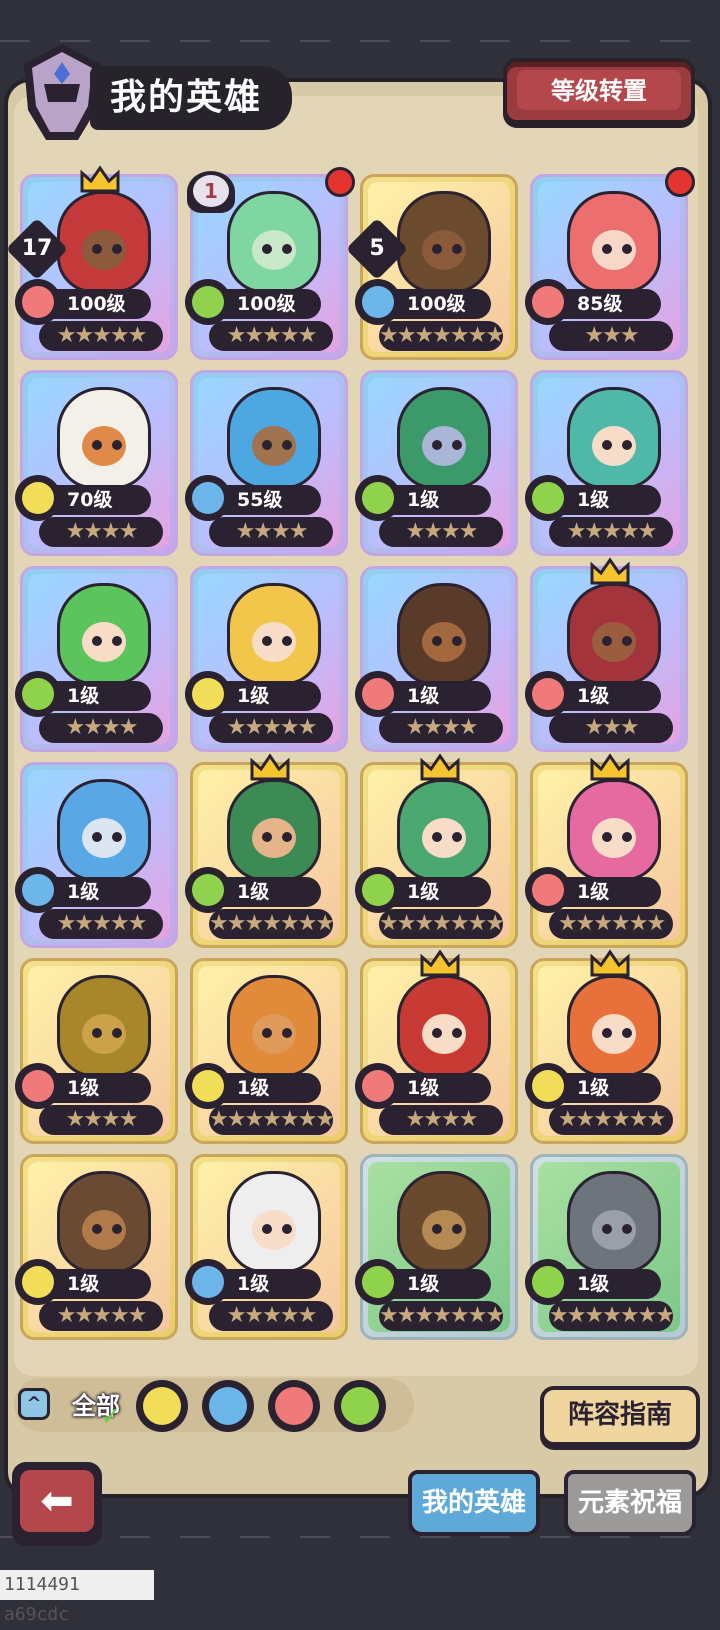 This screenshot has width=720, height=1630. What do you see at coordinates (91, 262) in the screenshot?
I see `hero-card: 17 100级 ★★★★★` at bounding box center [91, 262].